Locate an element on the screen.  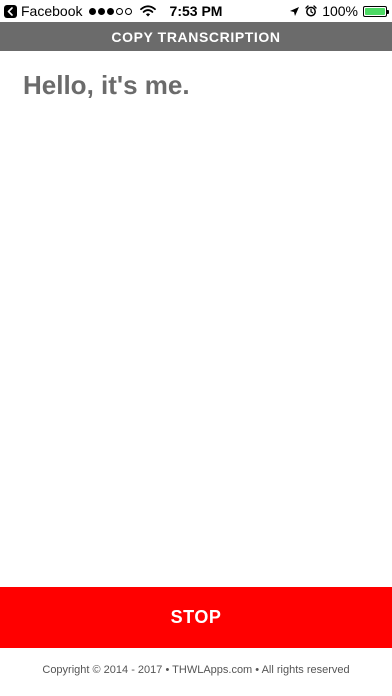
transcript-text: Hello, it's me. is located at coordinates (106, 85).